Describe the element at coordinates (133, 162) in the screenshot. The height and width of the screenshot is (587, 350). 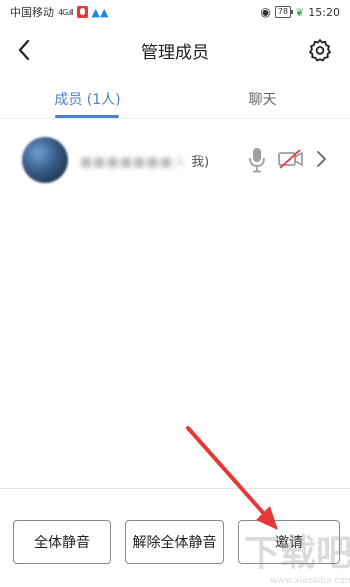
I see `member-name-blurred: ■■■■■■■人` at that location.